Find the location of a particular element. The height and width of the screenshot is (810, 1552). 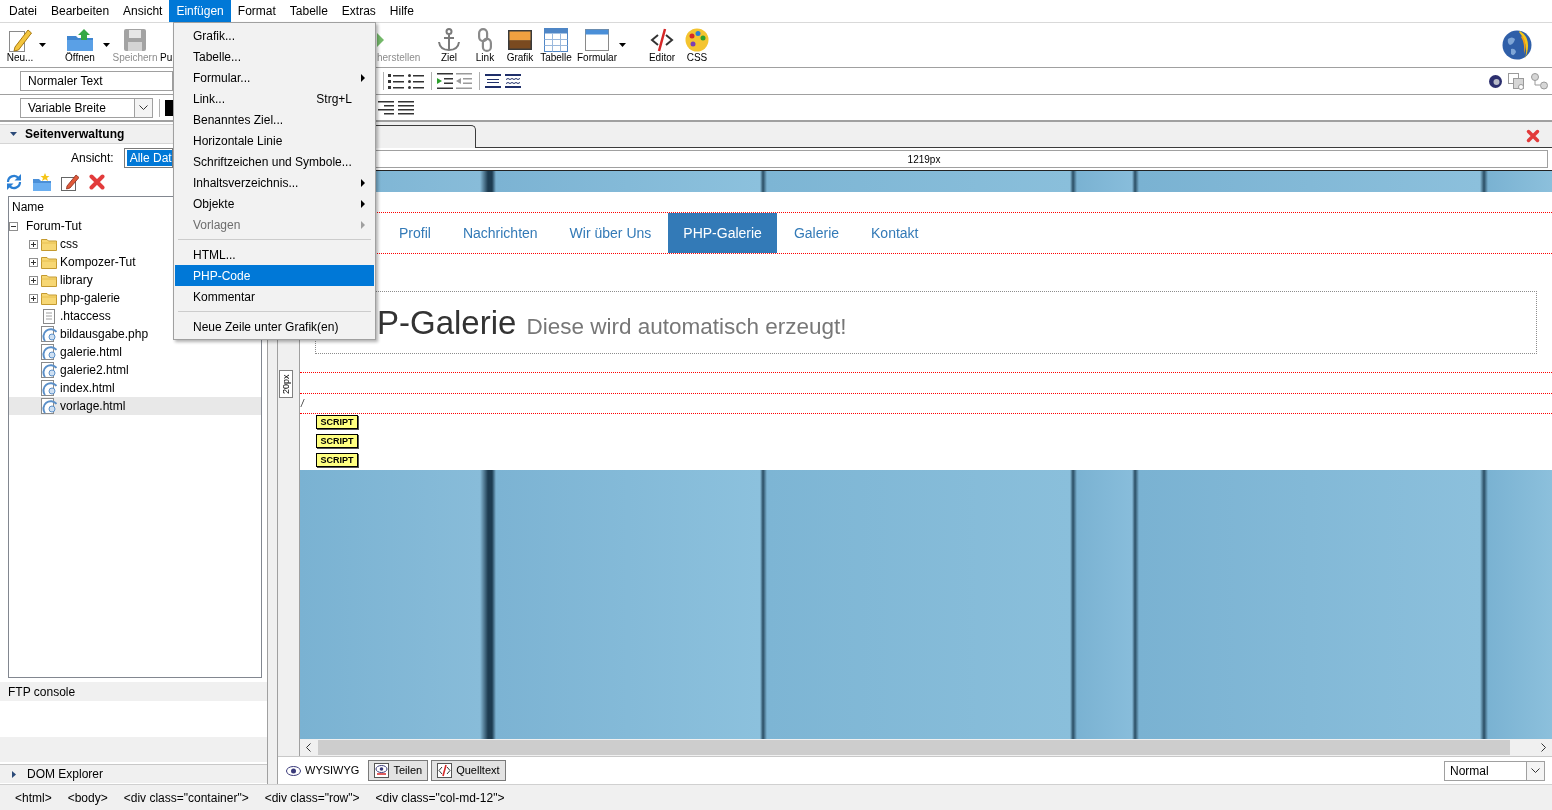

numbered-list-icon is located at coordinates (396, 81).